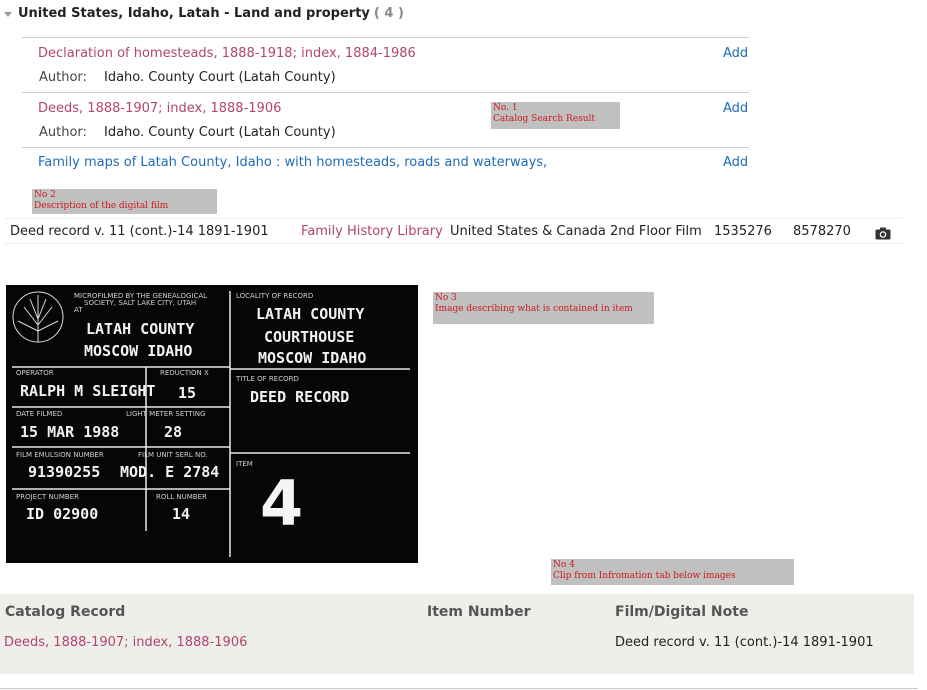 The image size is (927, 690). I want to click on operator-label: OPERATOR, so click(35, 373).